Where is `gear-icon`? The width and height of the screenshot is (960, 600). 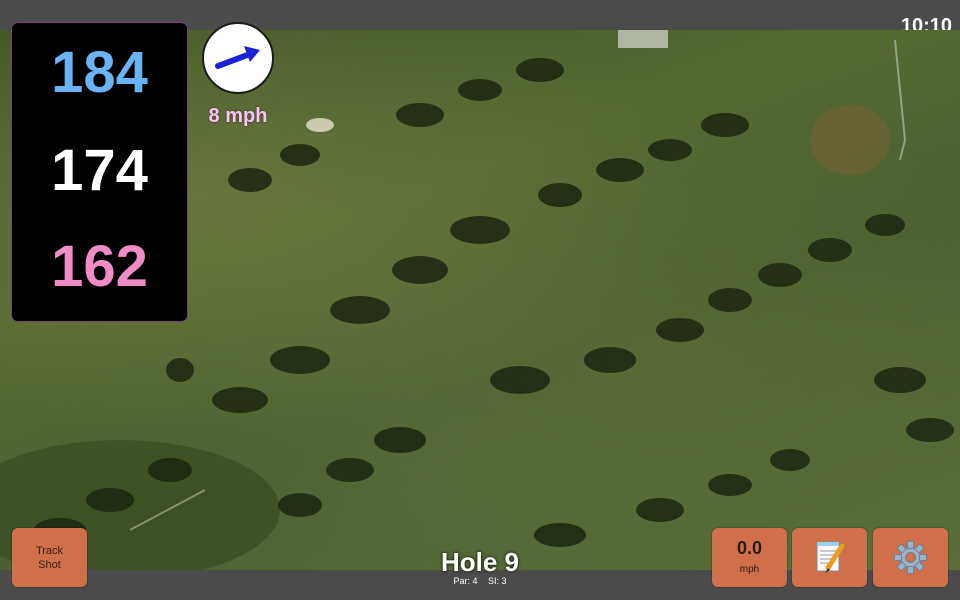 gear-icon is located at coordinates (910, 557).